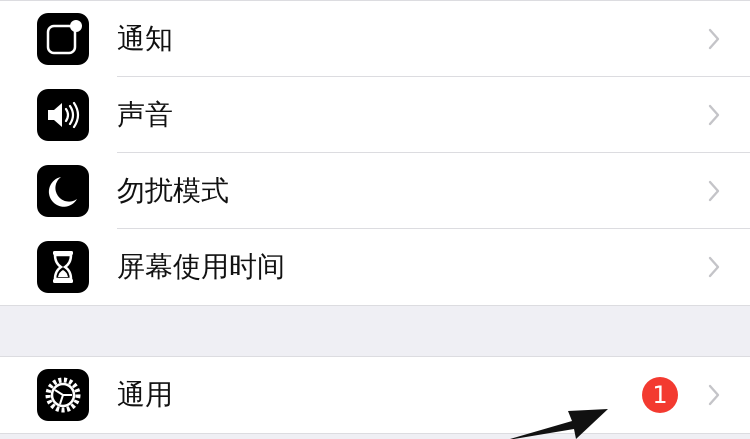 Image resolution: width=750 pixels, height=439 pixels. Describe the element at coordinates (660, 395) in the screenshot. I see `notification-badge: 1` at that location.